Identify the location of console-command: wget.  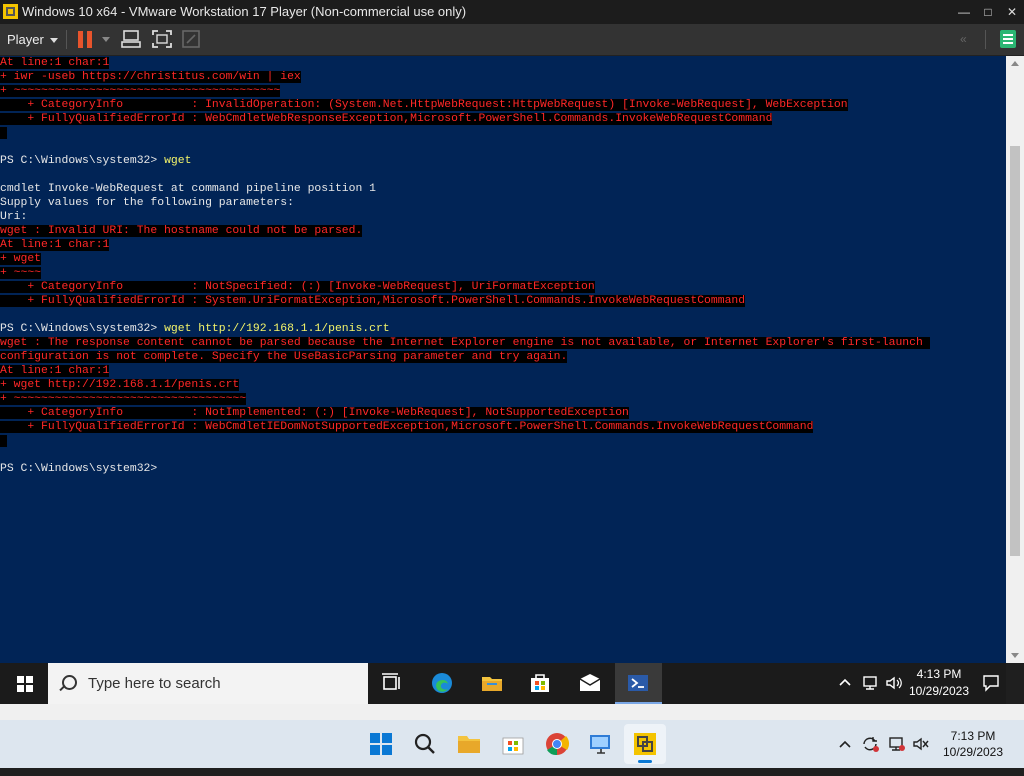
(178, 161).